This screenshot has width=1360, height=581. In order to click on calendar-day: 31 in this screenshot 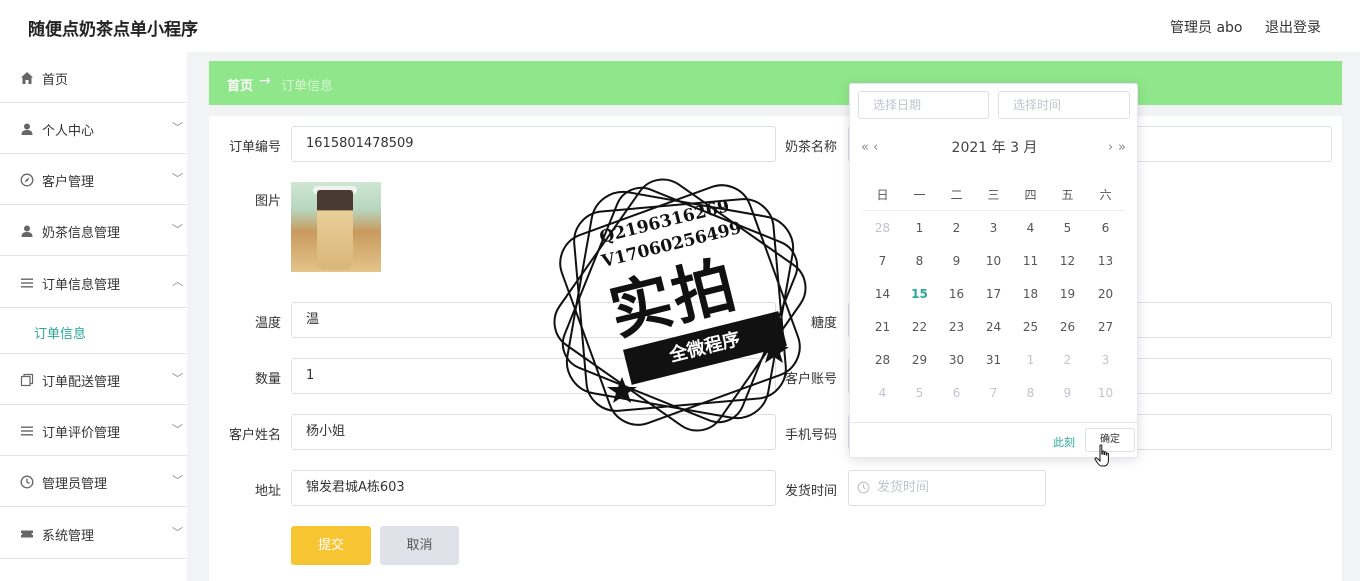, I will do `click(993, 360)`.